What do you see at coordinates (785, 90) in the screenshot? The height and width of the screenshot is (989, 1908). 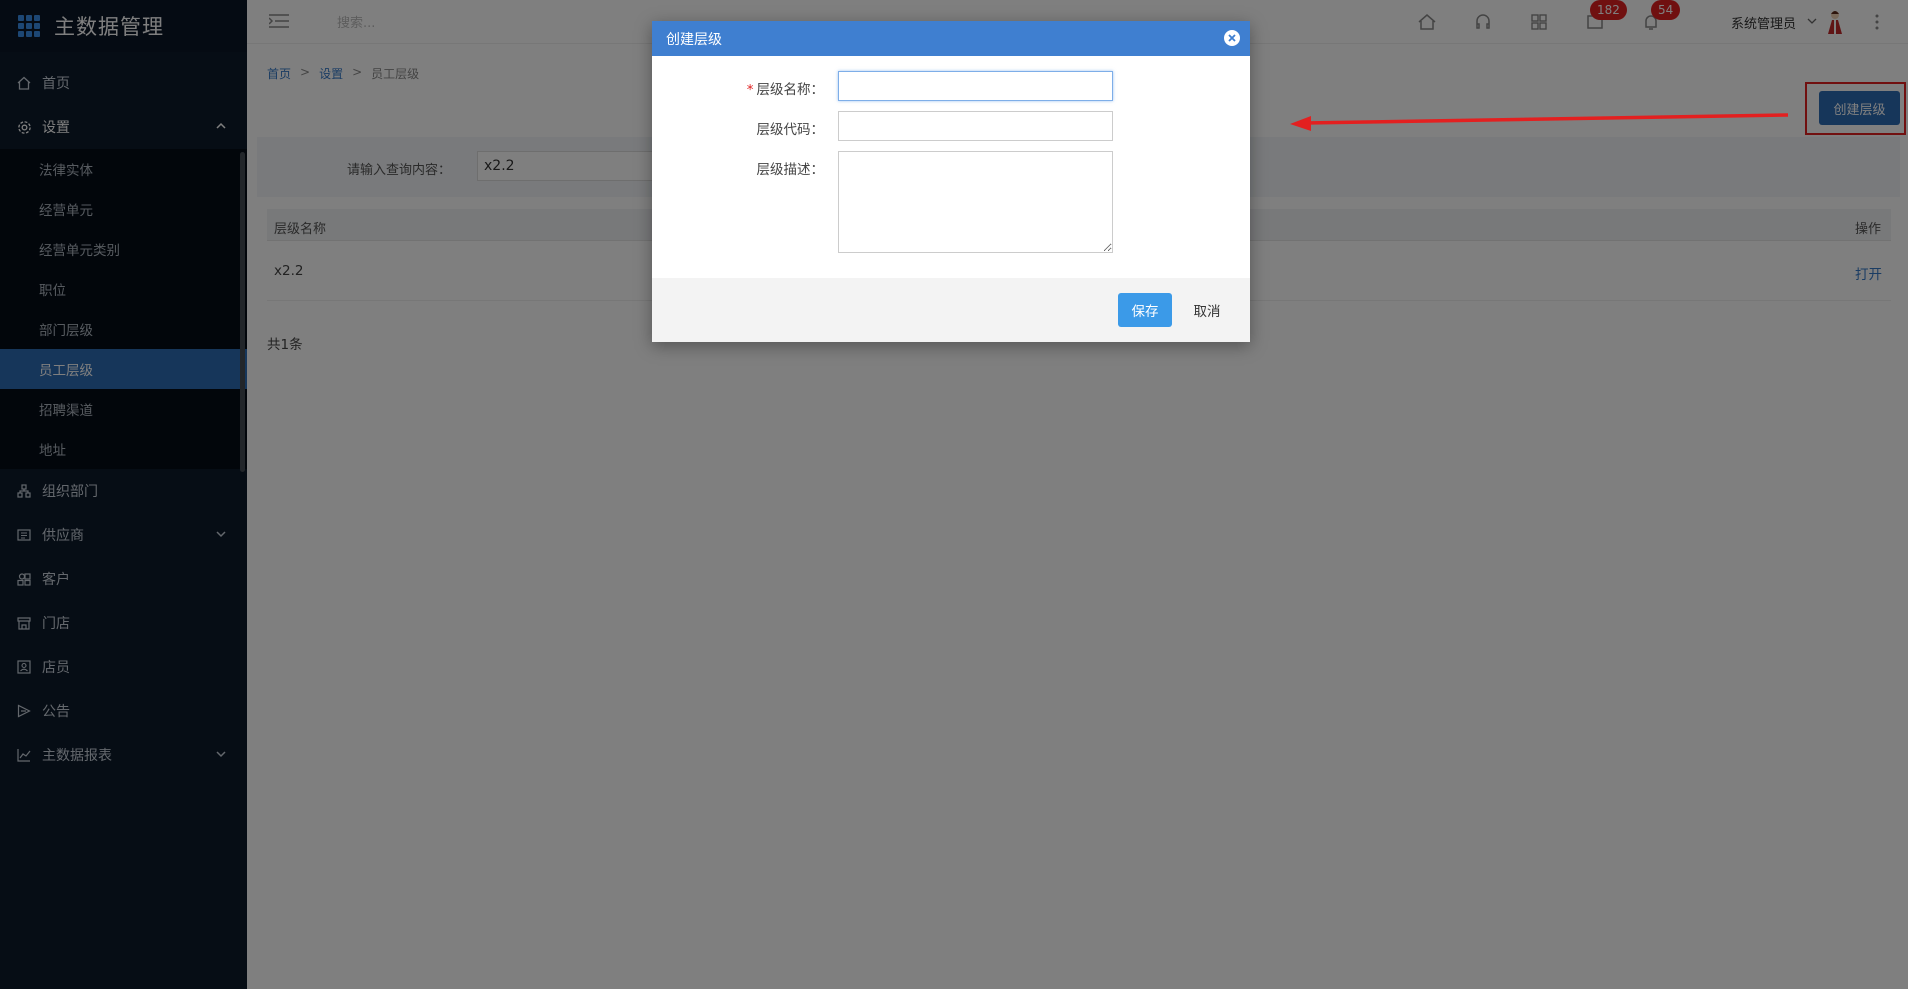 I see `level-name-label: * 层级名称：` at bounding box center [785, 90].